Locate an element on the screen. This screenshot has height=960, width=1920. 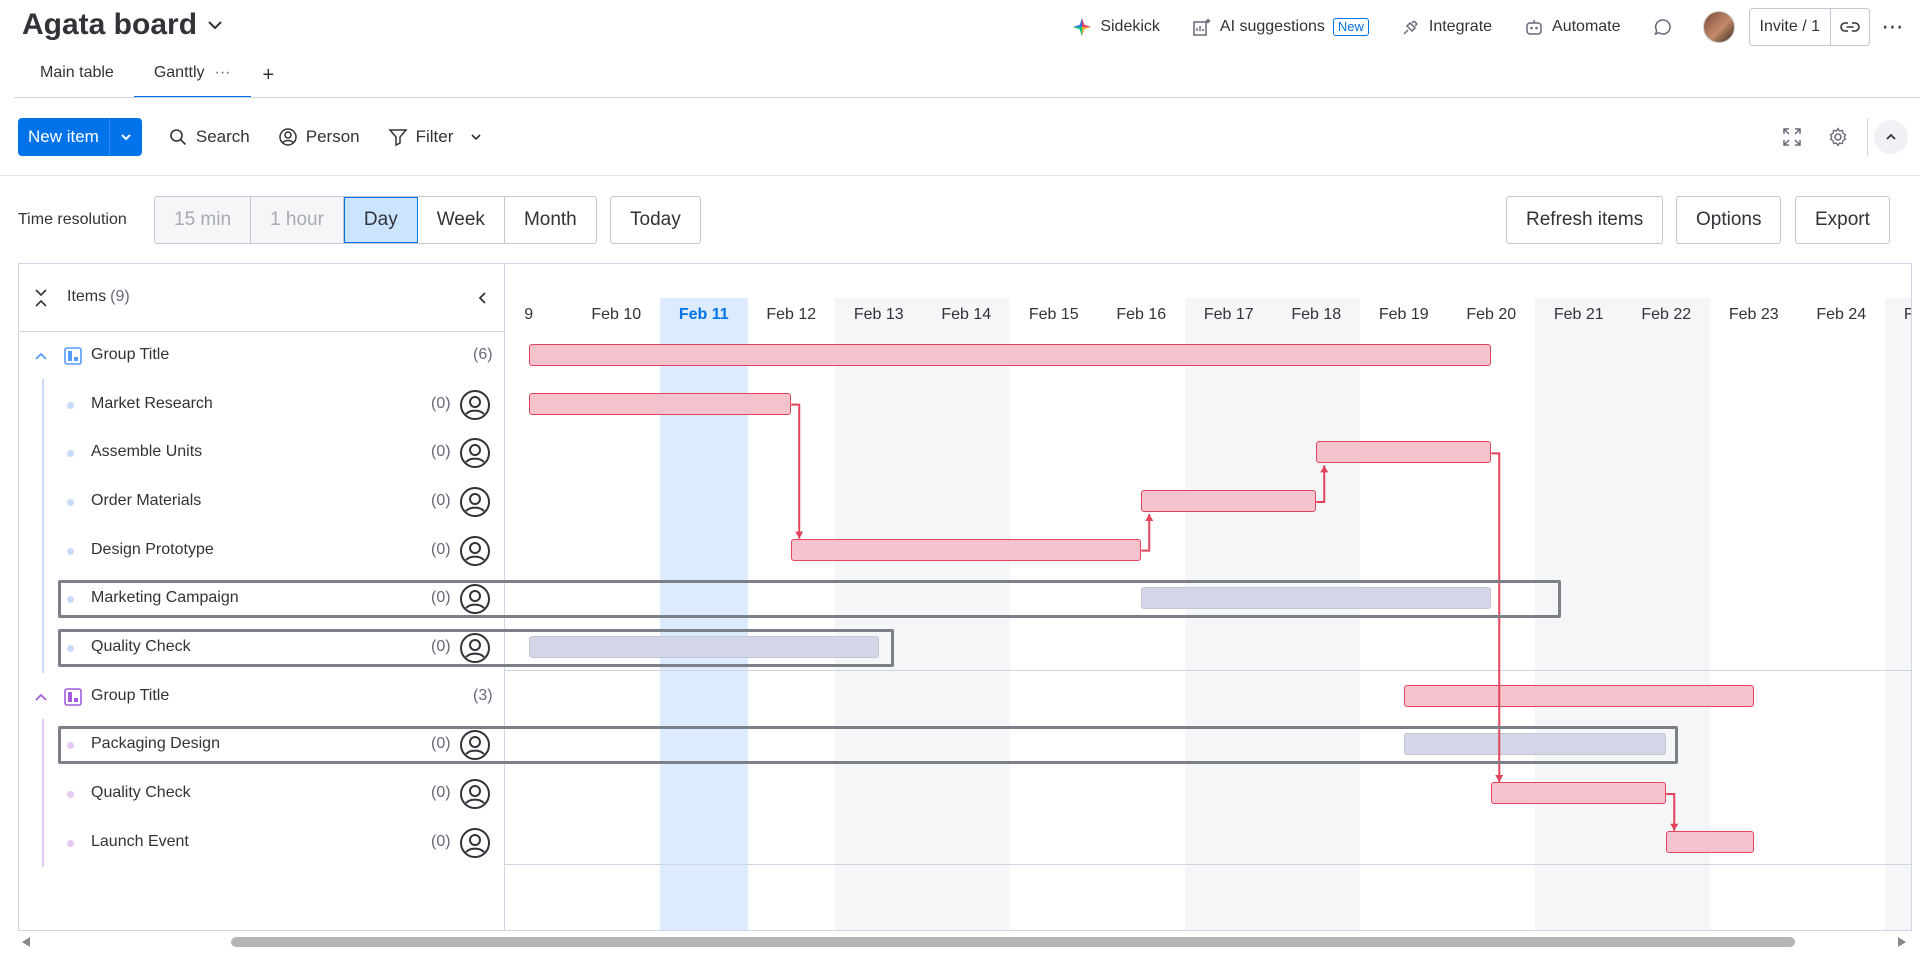
board-title-text: Agata board is located at coordinates (110, 24).